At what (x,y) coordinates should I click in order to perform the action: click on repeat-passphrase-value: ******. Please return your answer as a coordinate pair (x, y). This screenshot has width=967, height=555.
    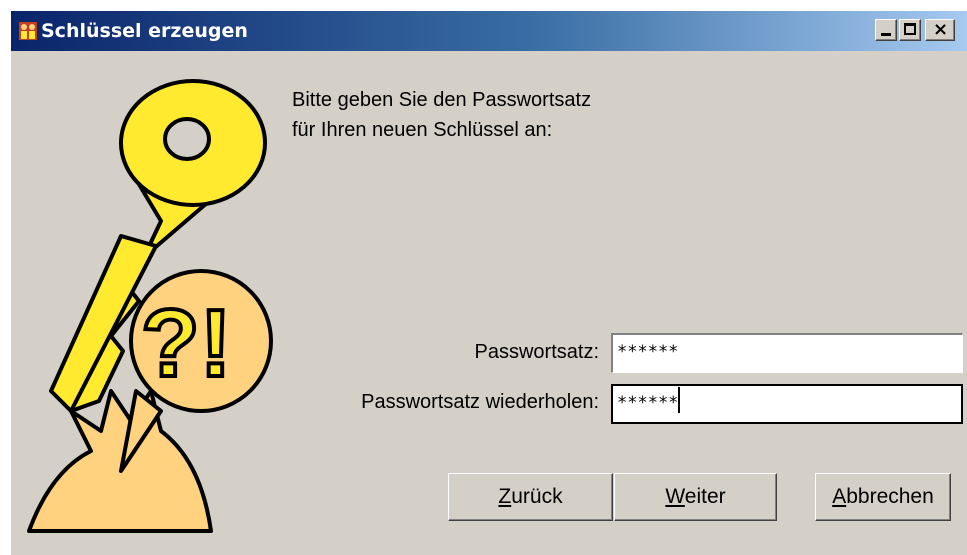
    Looking at the image, I should click on (648, 403).